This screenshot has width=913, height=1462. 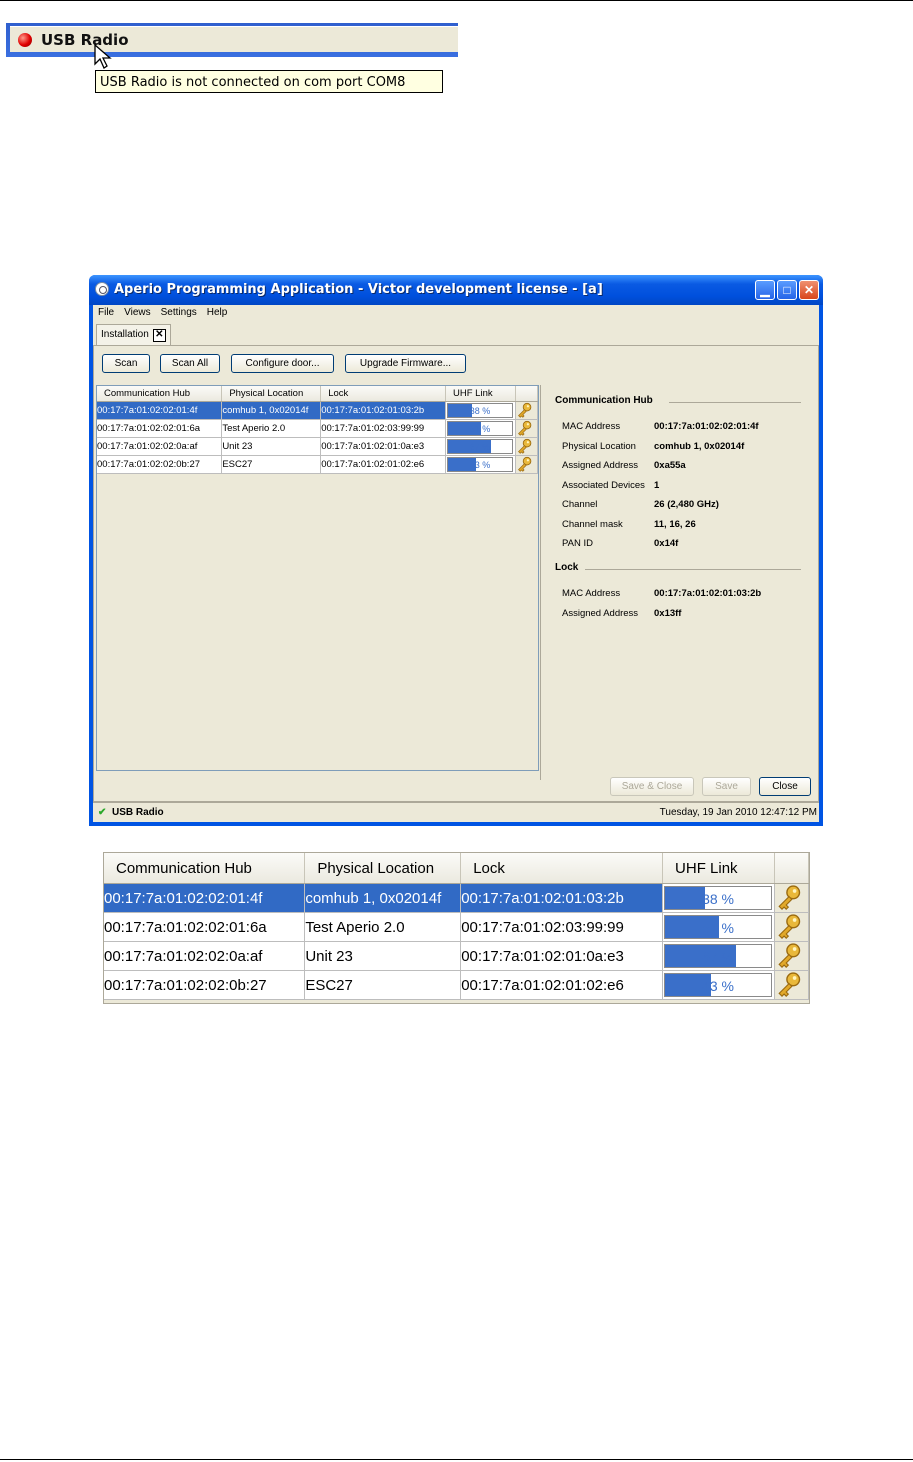 I want to click on uhf-link-label: 43 %, so click(x=480, y=465).